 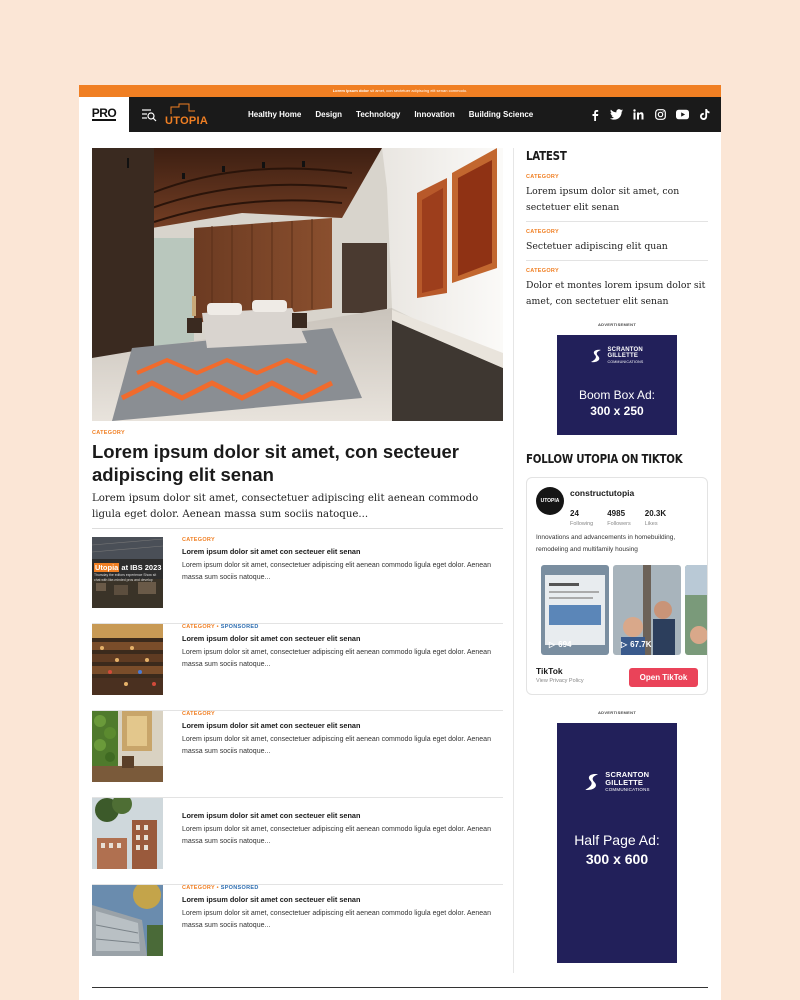 I want to click on tiktok-avatar: UTOPIA, so click(x=550, y=501).